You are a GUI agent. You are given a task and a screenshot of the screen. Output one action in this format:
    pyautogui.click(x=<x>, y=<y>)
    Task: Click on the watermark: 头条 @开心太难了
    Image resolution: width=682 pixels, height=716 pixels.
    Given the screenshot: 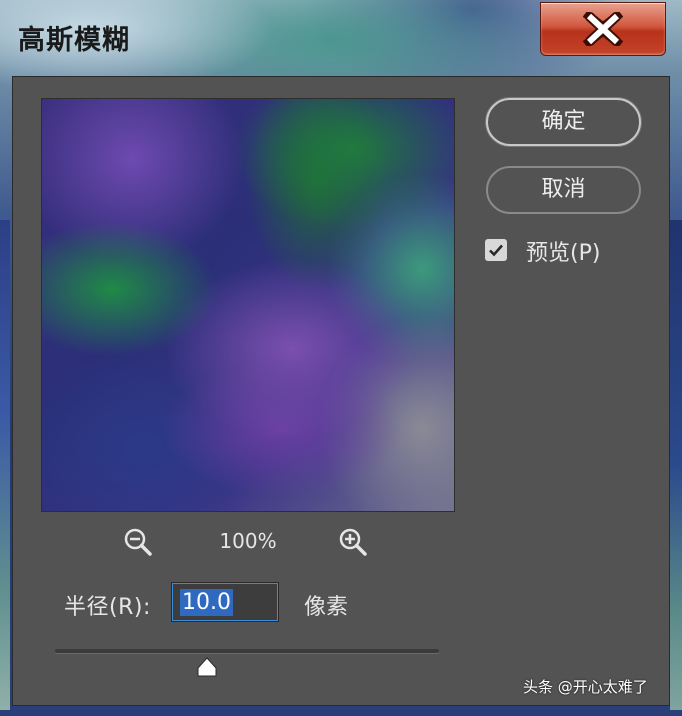 What is the action you would take?
    pyautogui.click(x=585, y=687)
    